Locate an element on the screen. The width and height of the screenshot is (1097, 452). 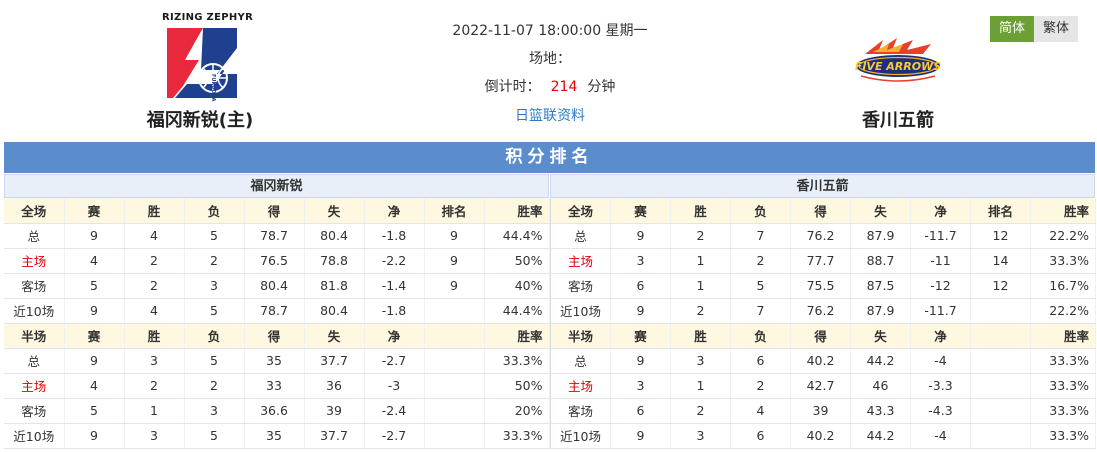
home-team-name: 福冈新锐(主) is located at coordinates (200, 119).